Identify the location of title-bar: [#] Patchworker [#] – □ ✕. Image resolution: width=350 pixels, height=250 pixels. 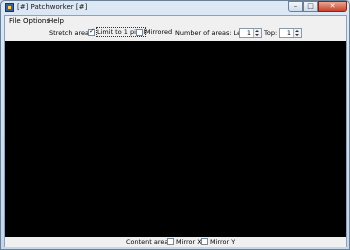
(175, 8).